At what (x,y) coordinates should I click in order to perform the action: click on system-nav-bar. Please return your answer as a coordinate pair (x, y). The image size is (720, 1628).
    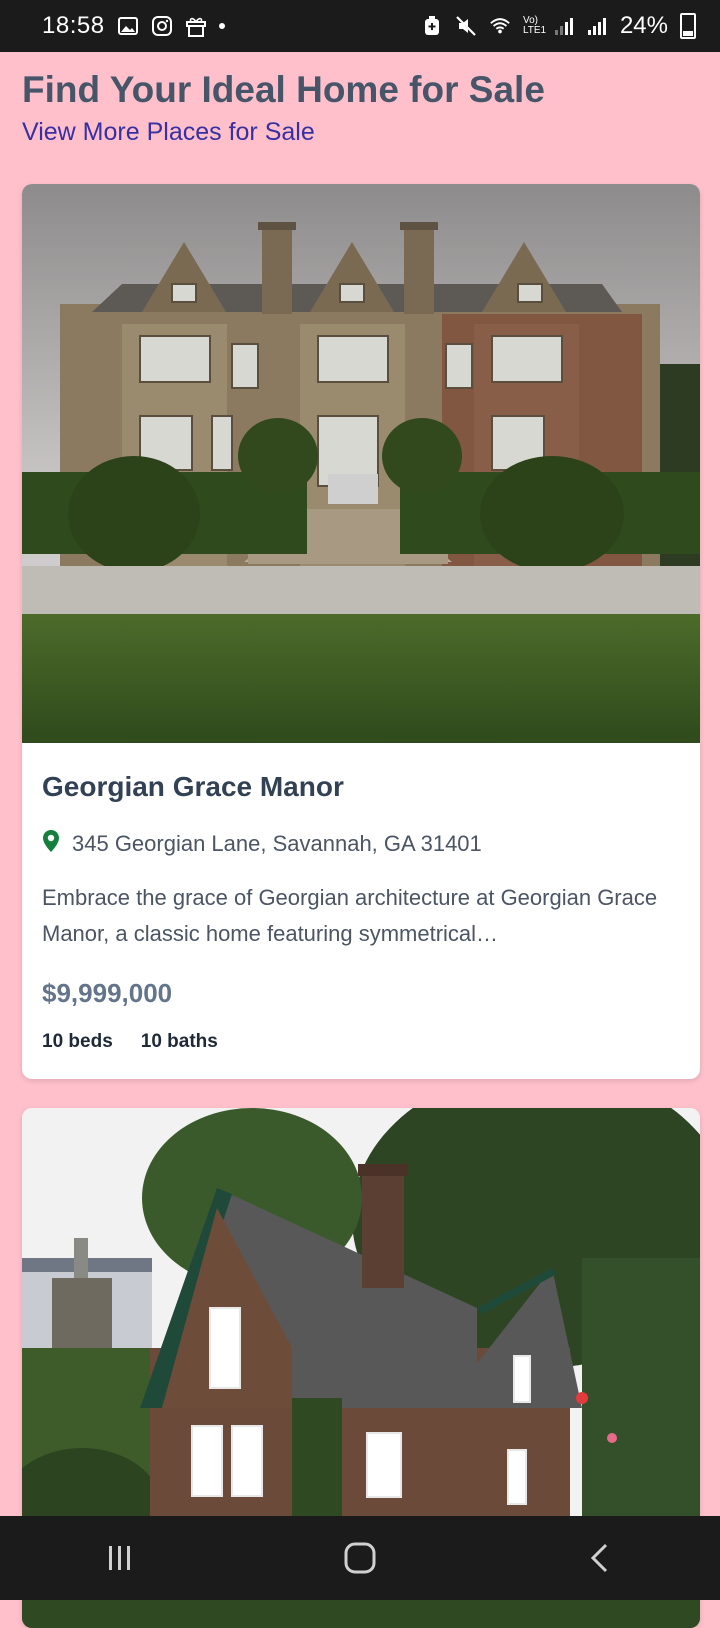
    Looking at the image, I should click on (360, 1558).